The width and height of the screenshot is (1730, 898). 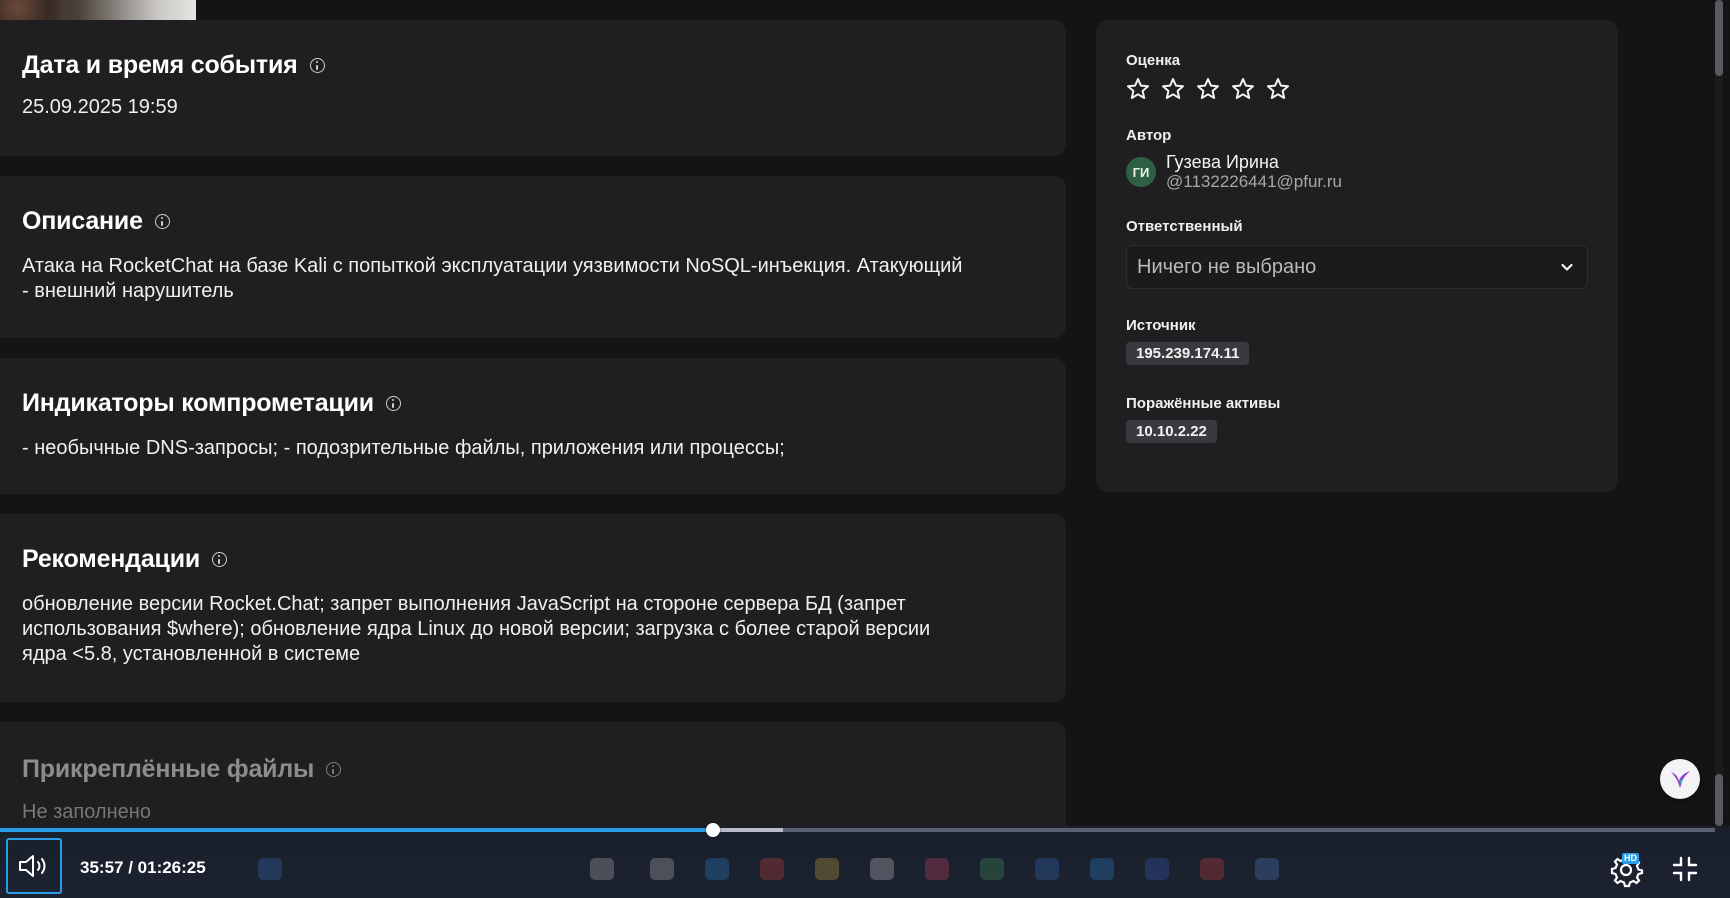 What do you see at coordinates (531, 206) in the screenshot?
I see `card-title-description: Описание` at bounding box center [531, 206].